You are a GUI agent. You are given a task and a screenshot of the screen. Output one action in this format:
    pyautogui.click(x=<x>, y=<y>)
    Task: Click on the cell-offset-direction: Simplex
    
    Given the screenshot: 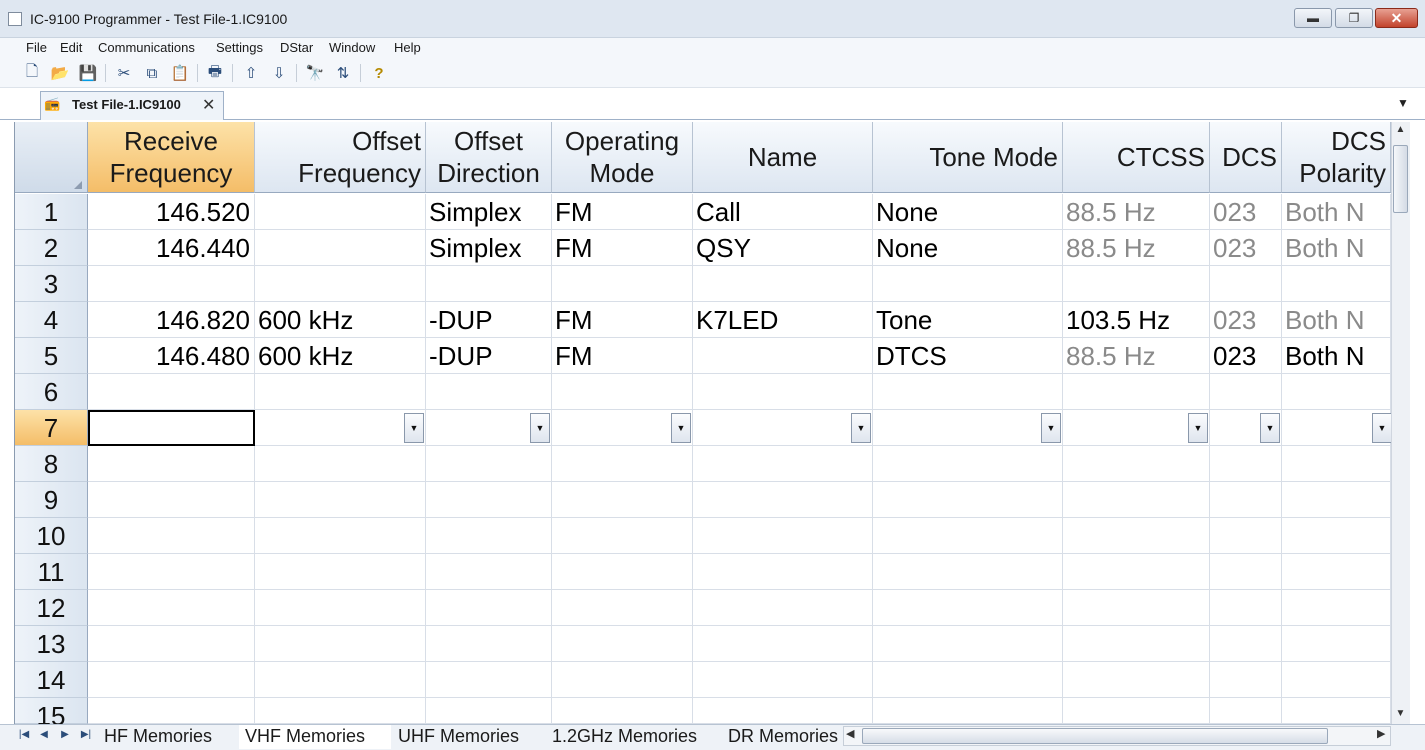 What is the action you would take?
    pyautogui.click(x=489, y=212)
    